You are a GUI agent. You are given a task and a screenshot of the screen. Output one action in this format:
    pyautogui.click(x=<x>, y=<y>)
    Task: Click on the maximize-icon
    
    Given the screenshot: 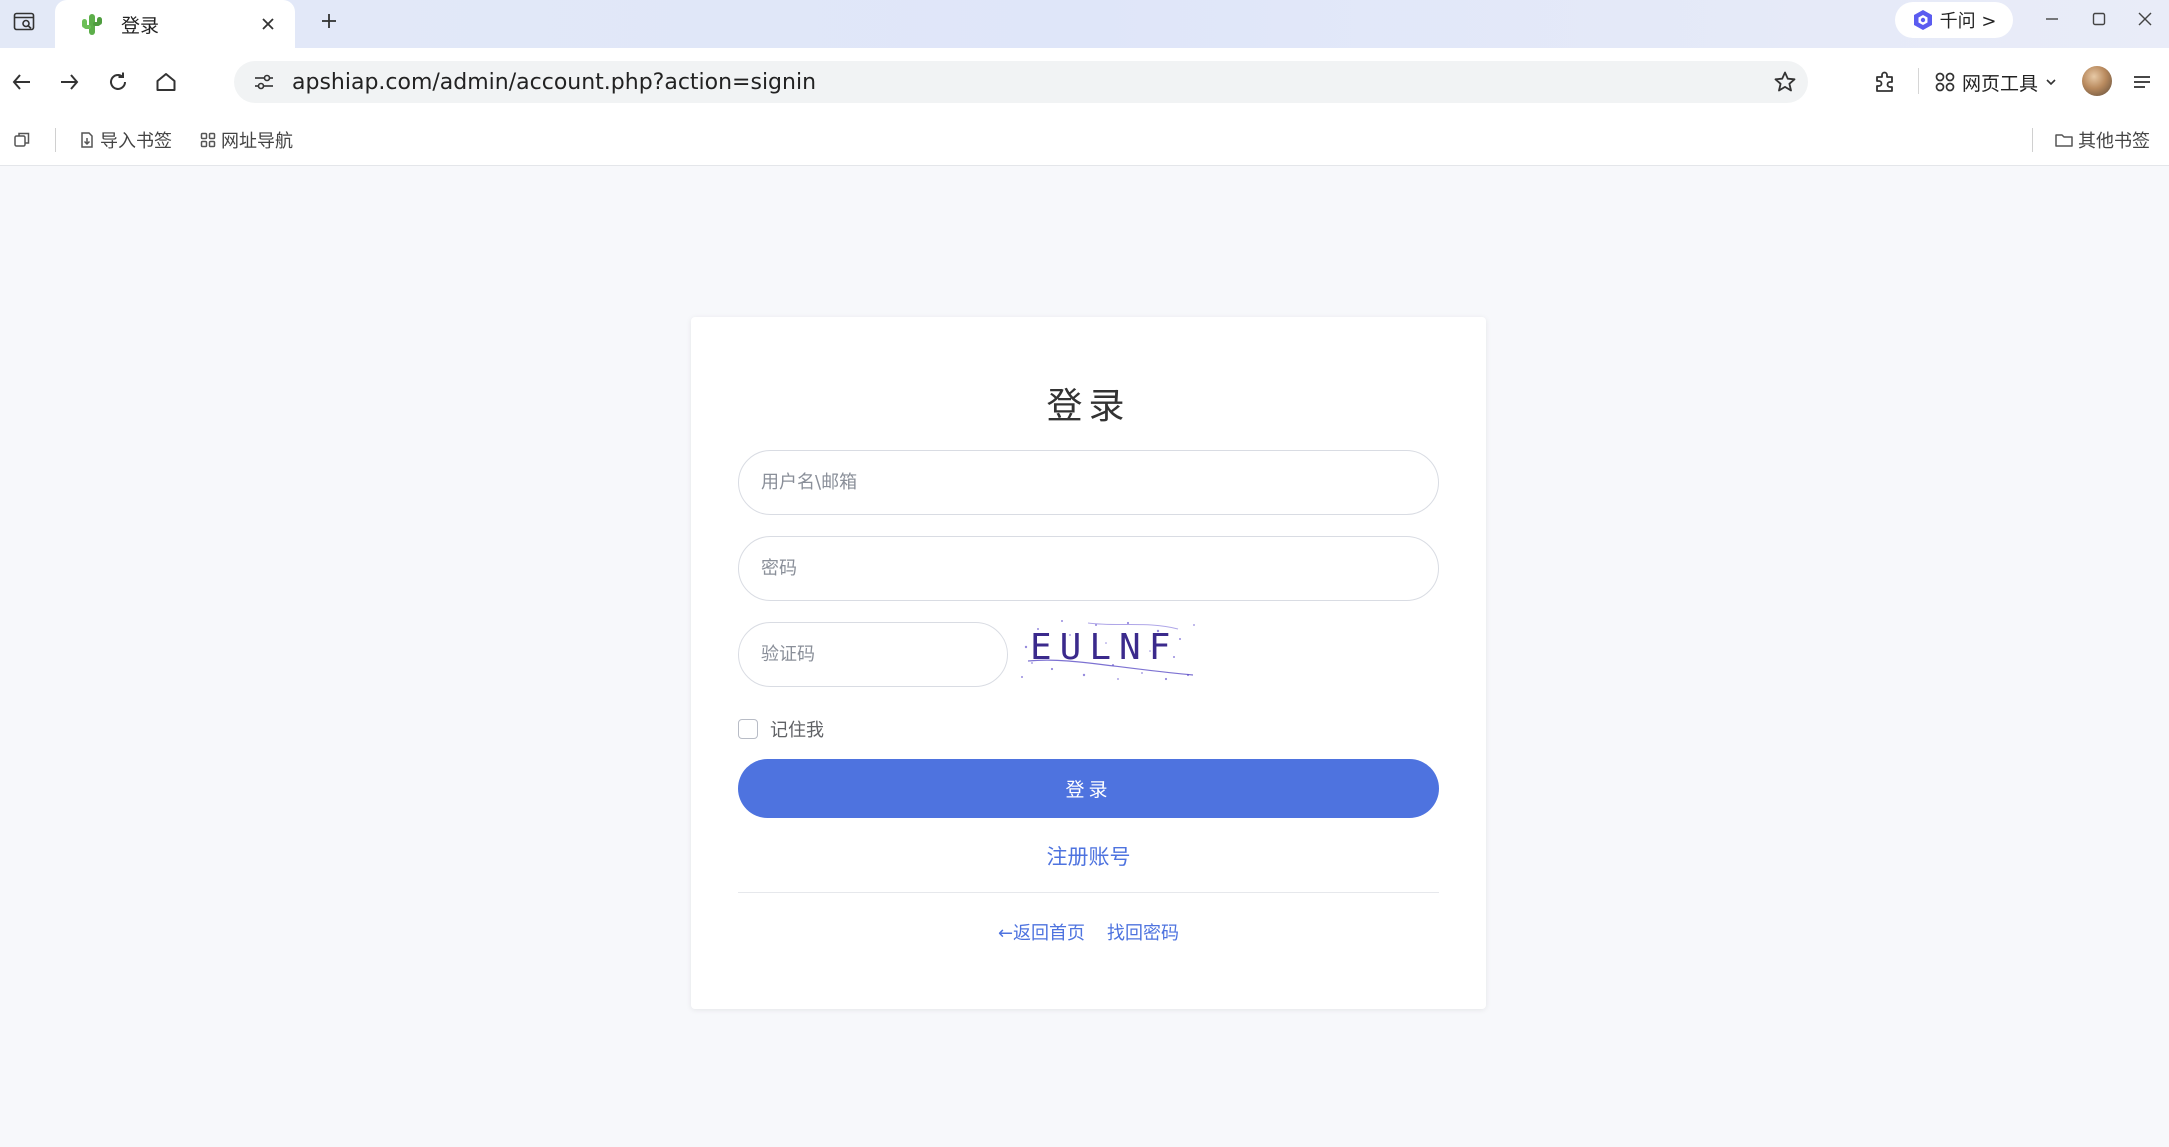 What is the action you would take?
    pyautogui.click(x=2099, y=19)
    